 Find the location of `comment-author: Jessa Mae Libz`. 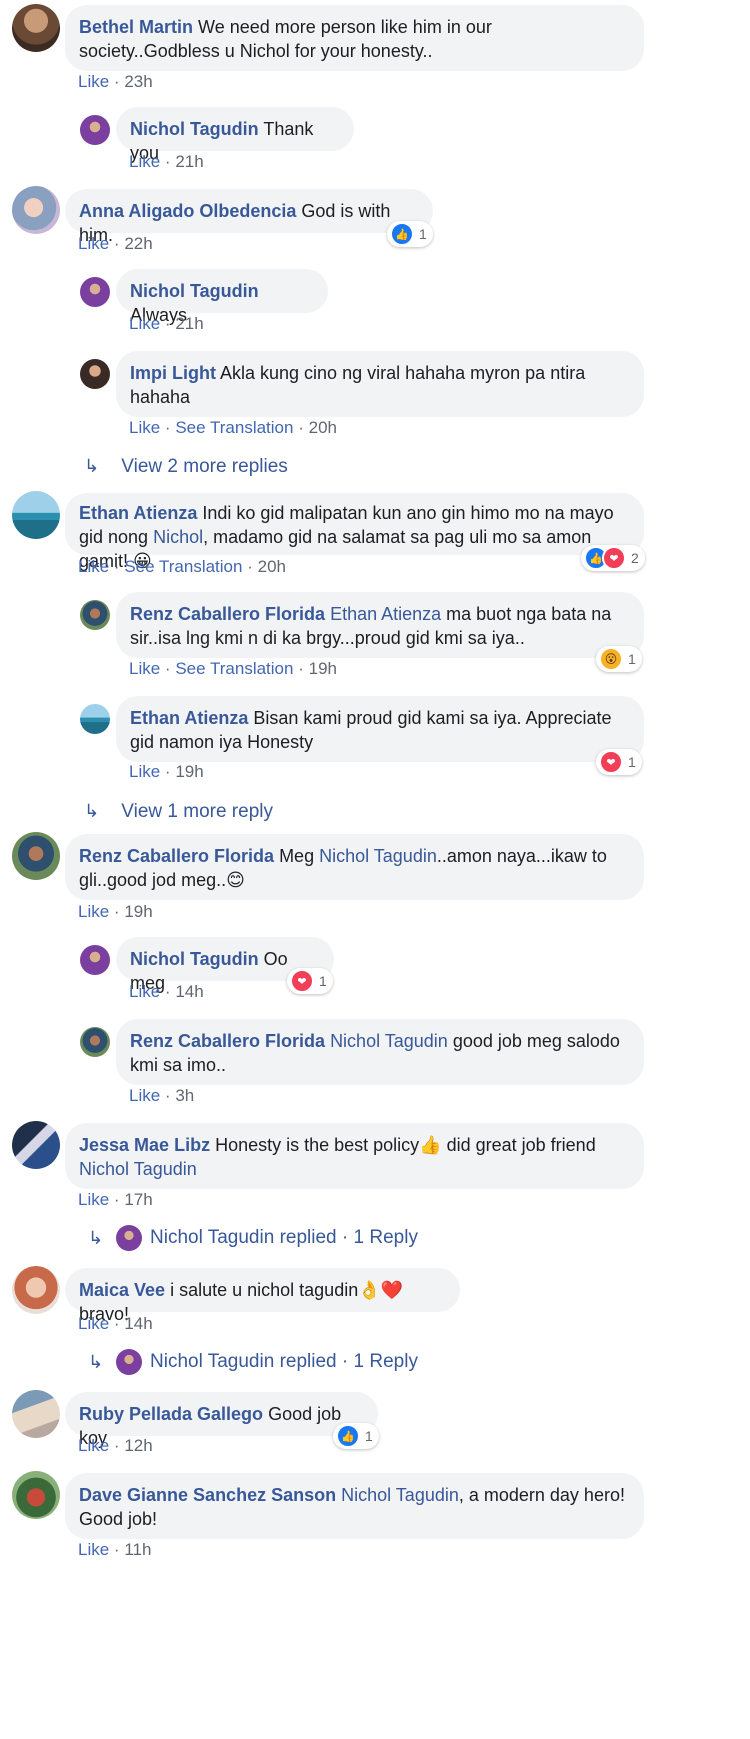

comment-author: Jessa Mae Libz is located at coordinates (144, 1145).